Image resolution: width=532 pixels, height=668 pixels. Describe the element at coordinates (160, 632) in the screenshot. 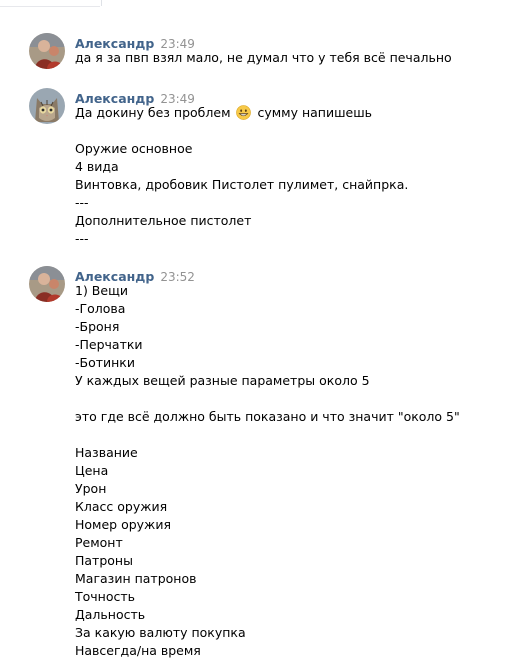

I see `message-line: За какую валюту покупка` at that location.